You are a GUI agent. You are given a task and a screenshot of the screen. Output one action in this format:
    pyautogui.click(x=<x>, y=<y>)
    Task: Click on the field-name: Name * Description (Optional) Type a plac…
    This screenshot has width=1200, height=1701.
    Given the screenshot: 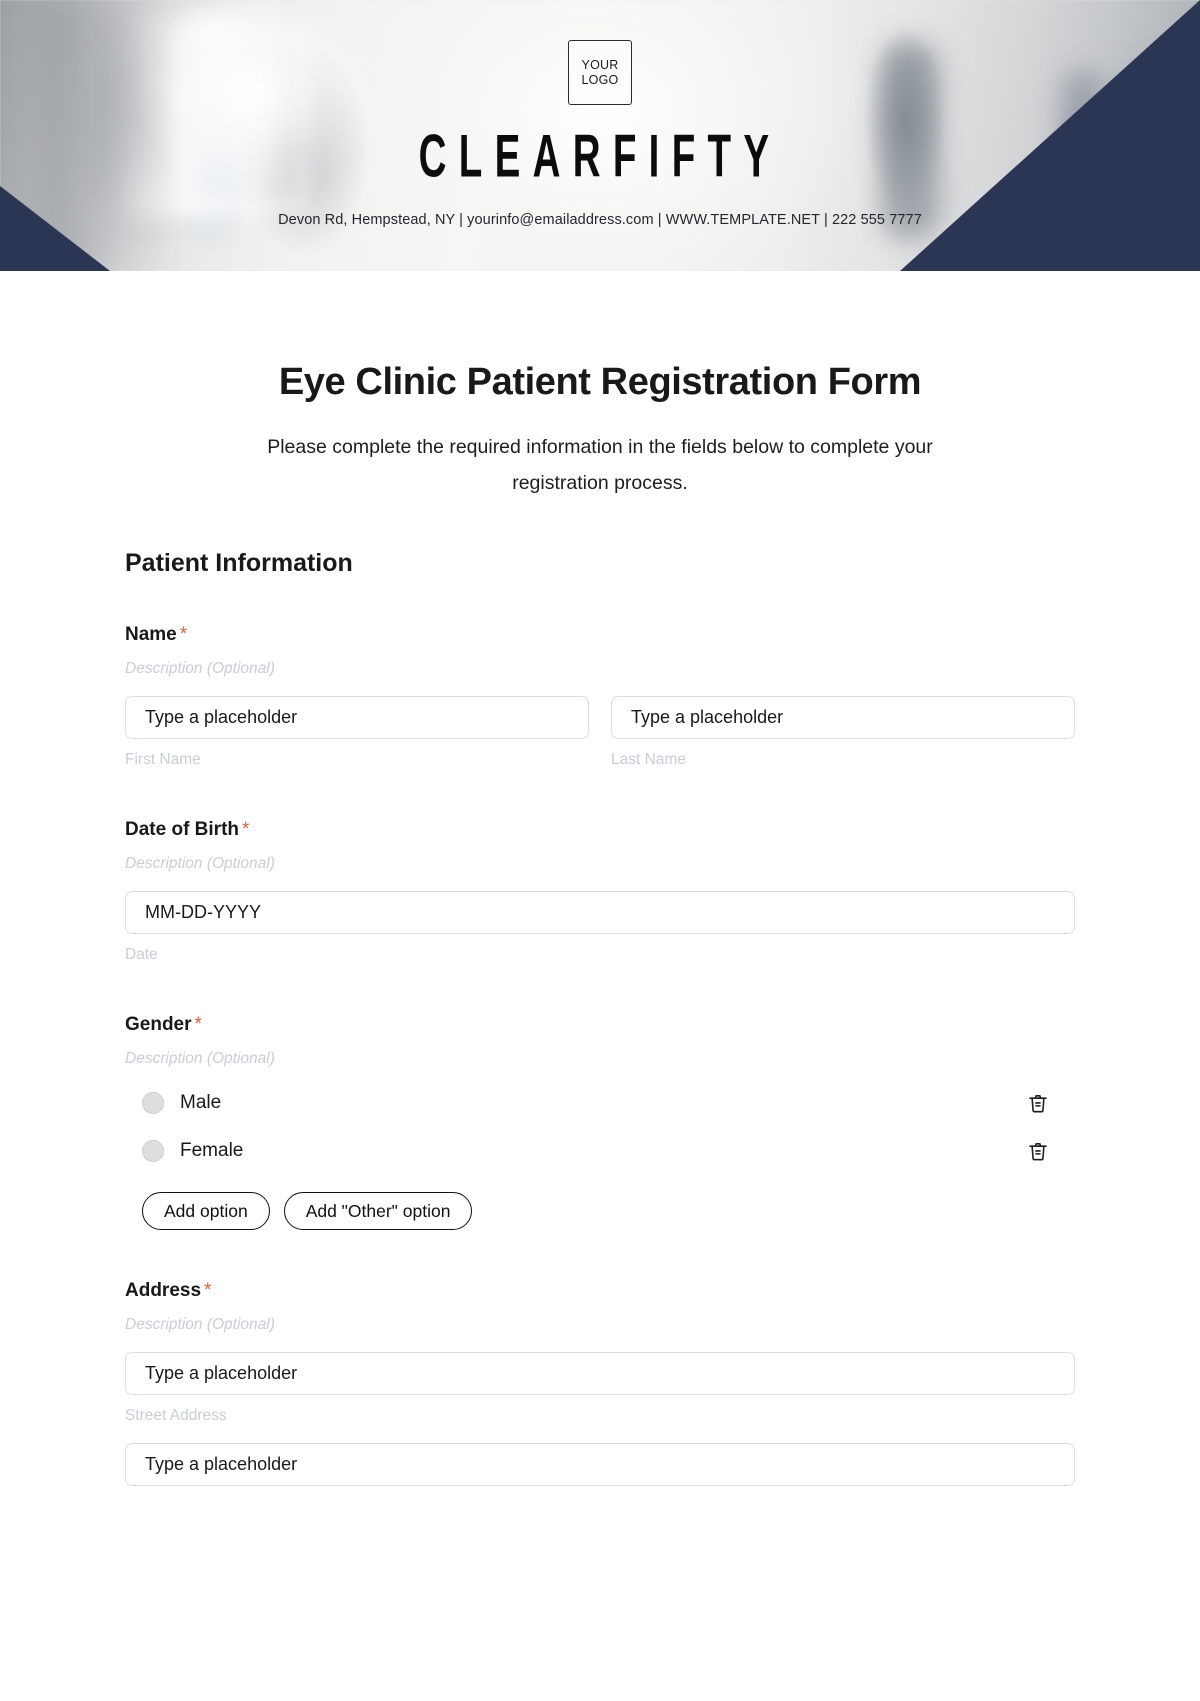 What is the action you would take?
    pyautogui.click(x=600, y=696)
    